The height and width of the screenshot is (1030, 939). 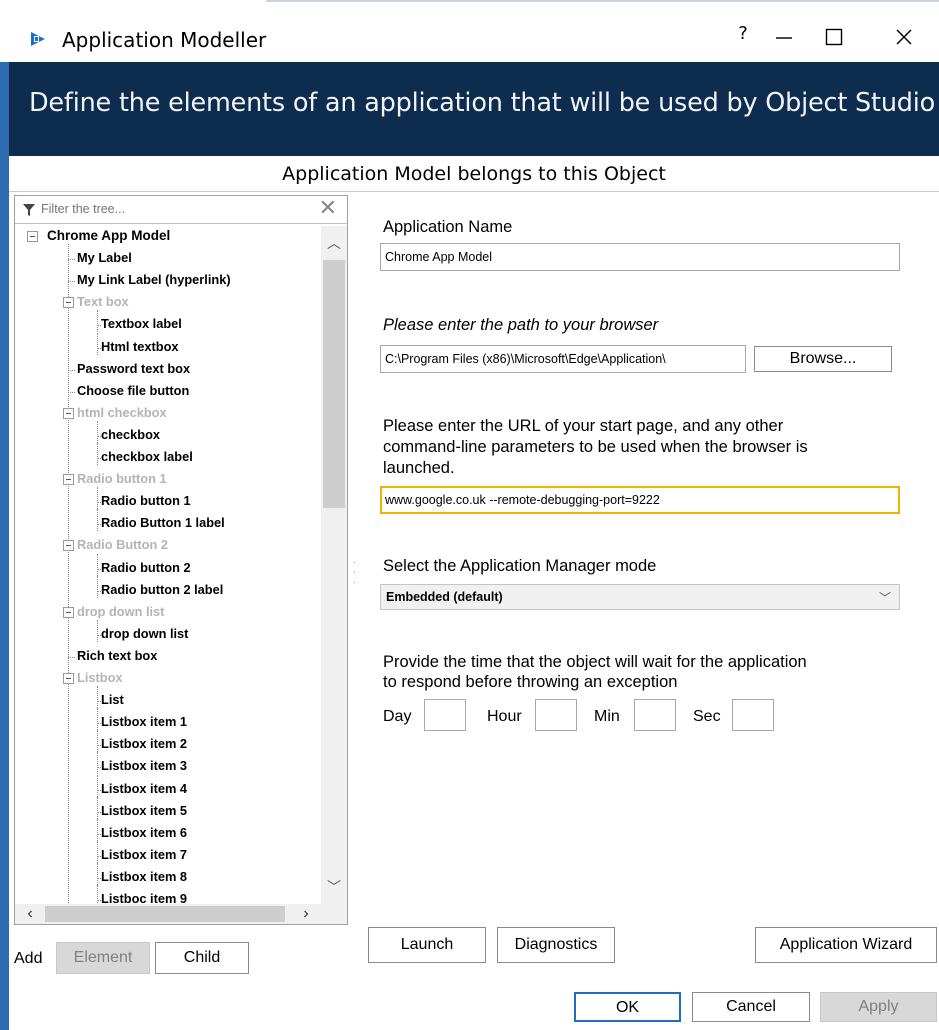 What do you see at coordinates (707, 716) in the screenshot?
I see `sec-label: Sec` at bounding box center [707, 716].